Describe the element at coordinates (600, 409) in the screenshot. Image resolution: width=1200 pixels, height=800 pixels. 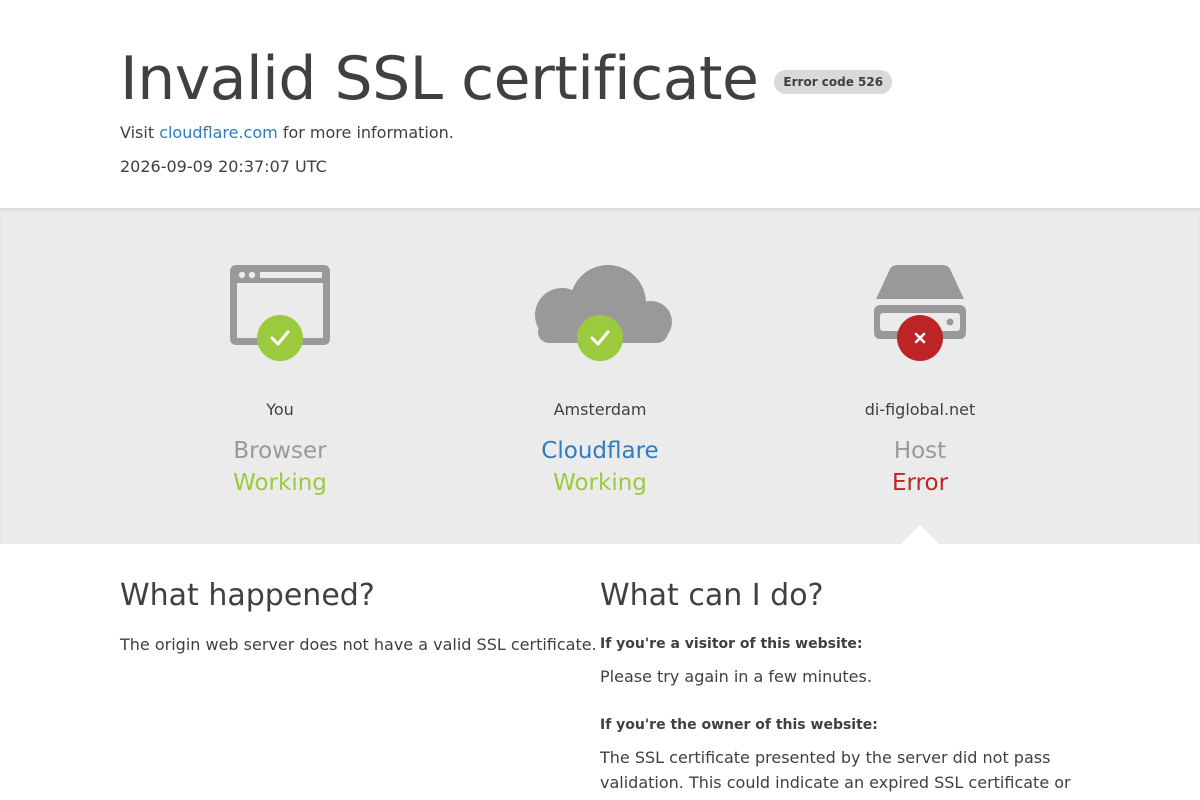
I see `status-location: Amsterdam` at that location.